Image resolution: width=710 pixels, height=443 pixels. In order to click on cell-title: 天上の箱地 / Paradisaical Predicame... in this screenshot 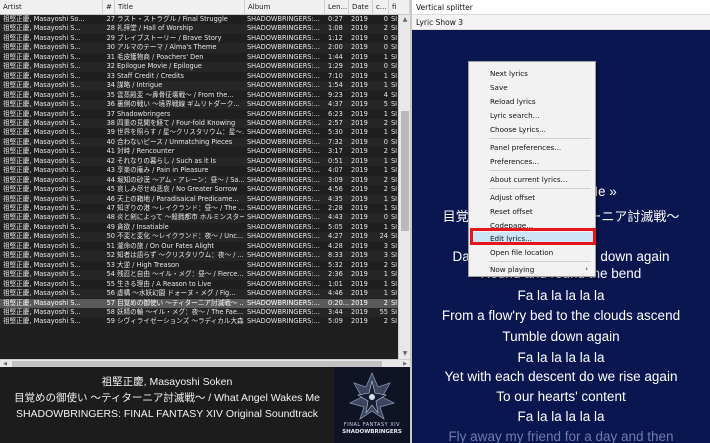, I will do `click(178, 198)`.